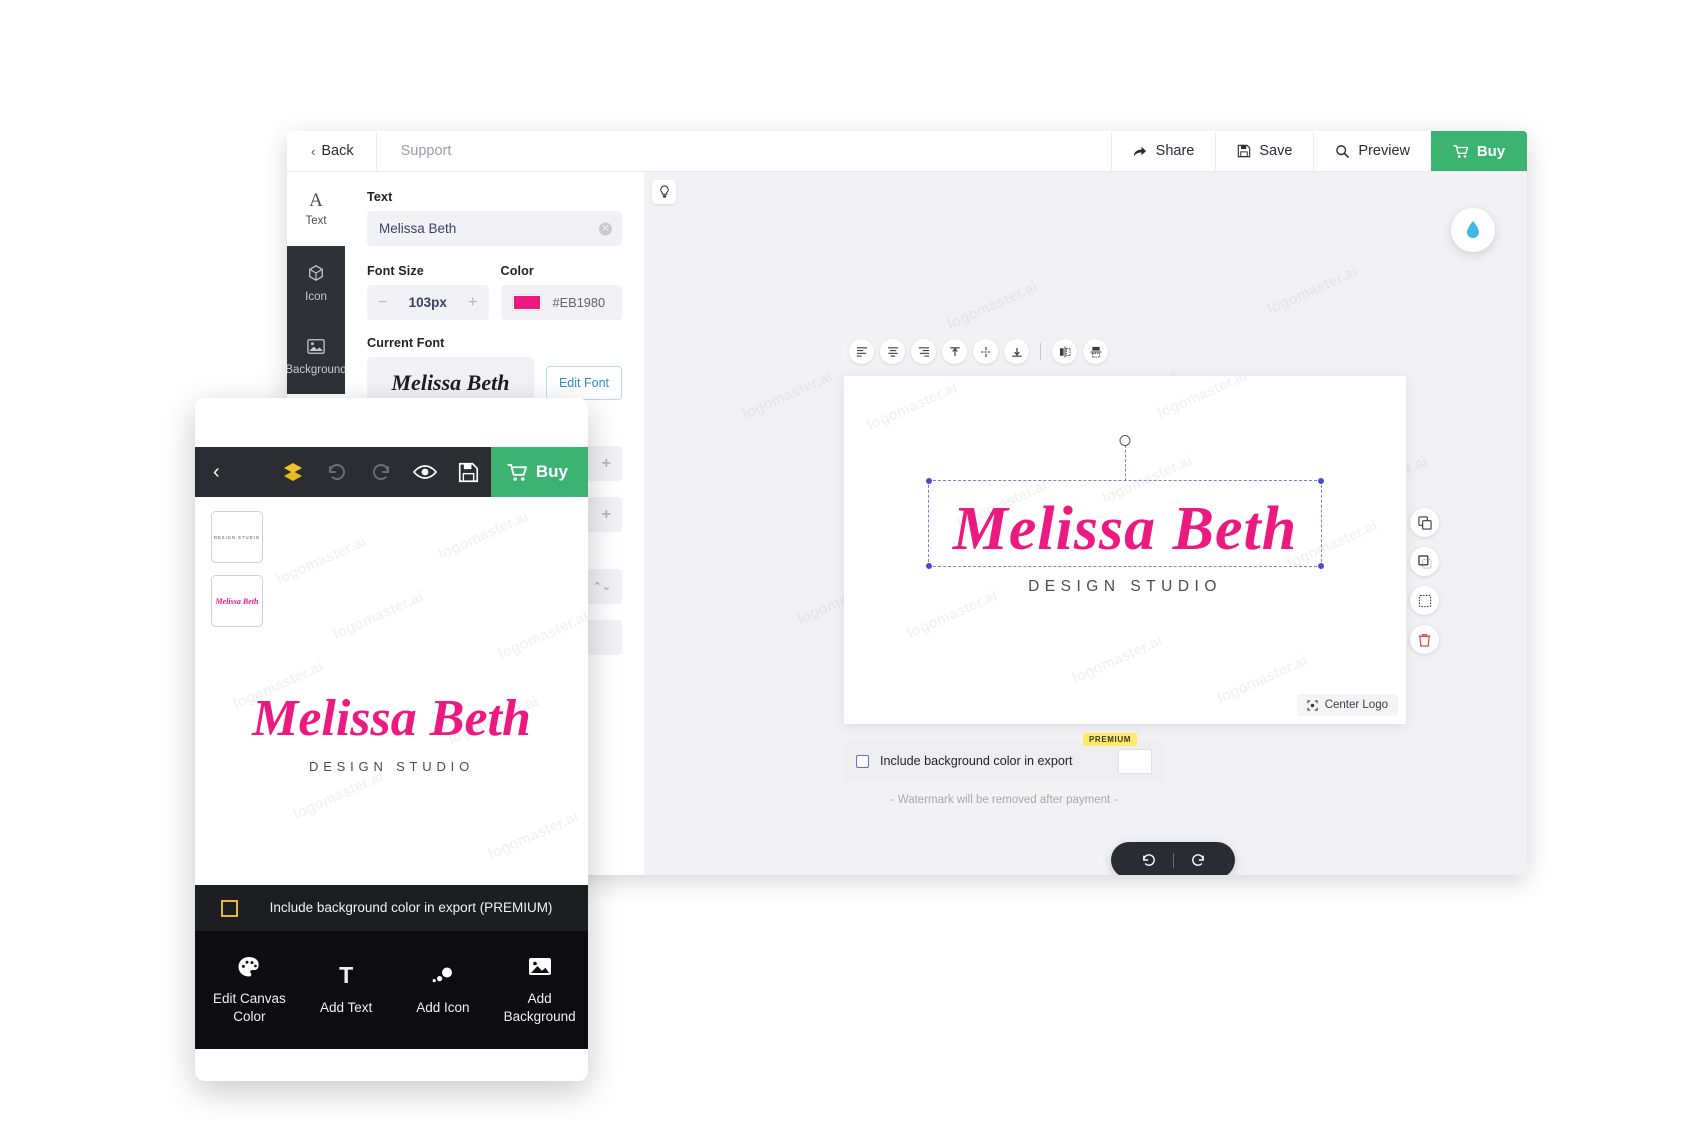 Image resolution: width=1700 pixels, height=1148 pixels. What do you see at coordinates (337, 151) in the screenshot?
I see `back-label: Back` at bounding box center [337, 151].